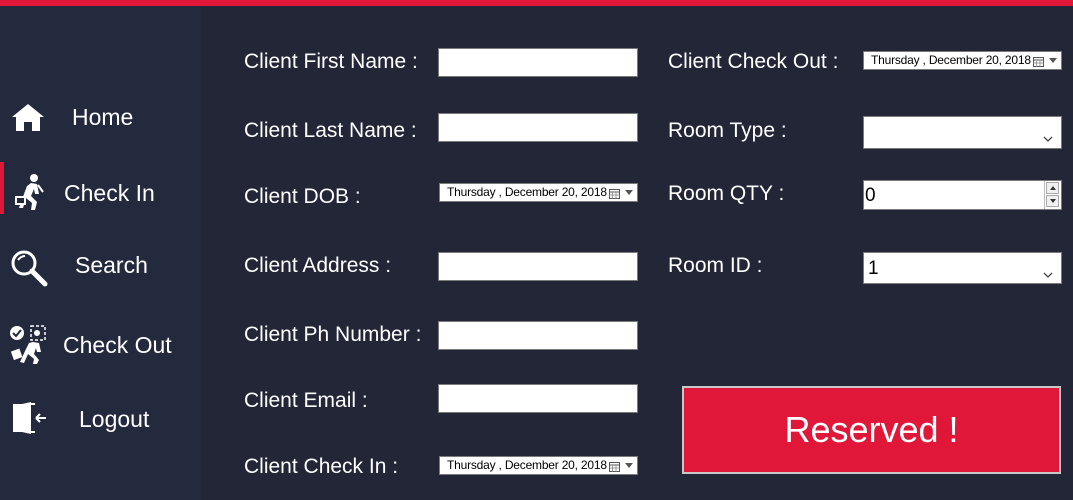 The width and height of the screenshot is (1073, 500). What do you see at coordinates (527, 192) in the screenshot?
I see `dob-date-value: Thursday , December 20, 2018` at bounding box center [527, 192].